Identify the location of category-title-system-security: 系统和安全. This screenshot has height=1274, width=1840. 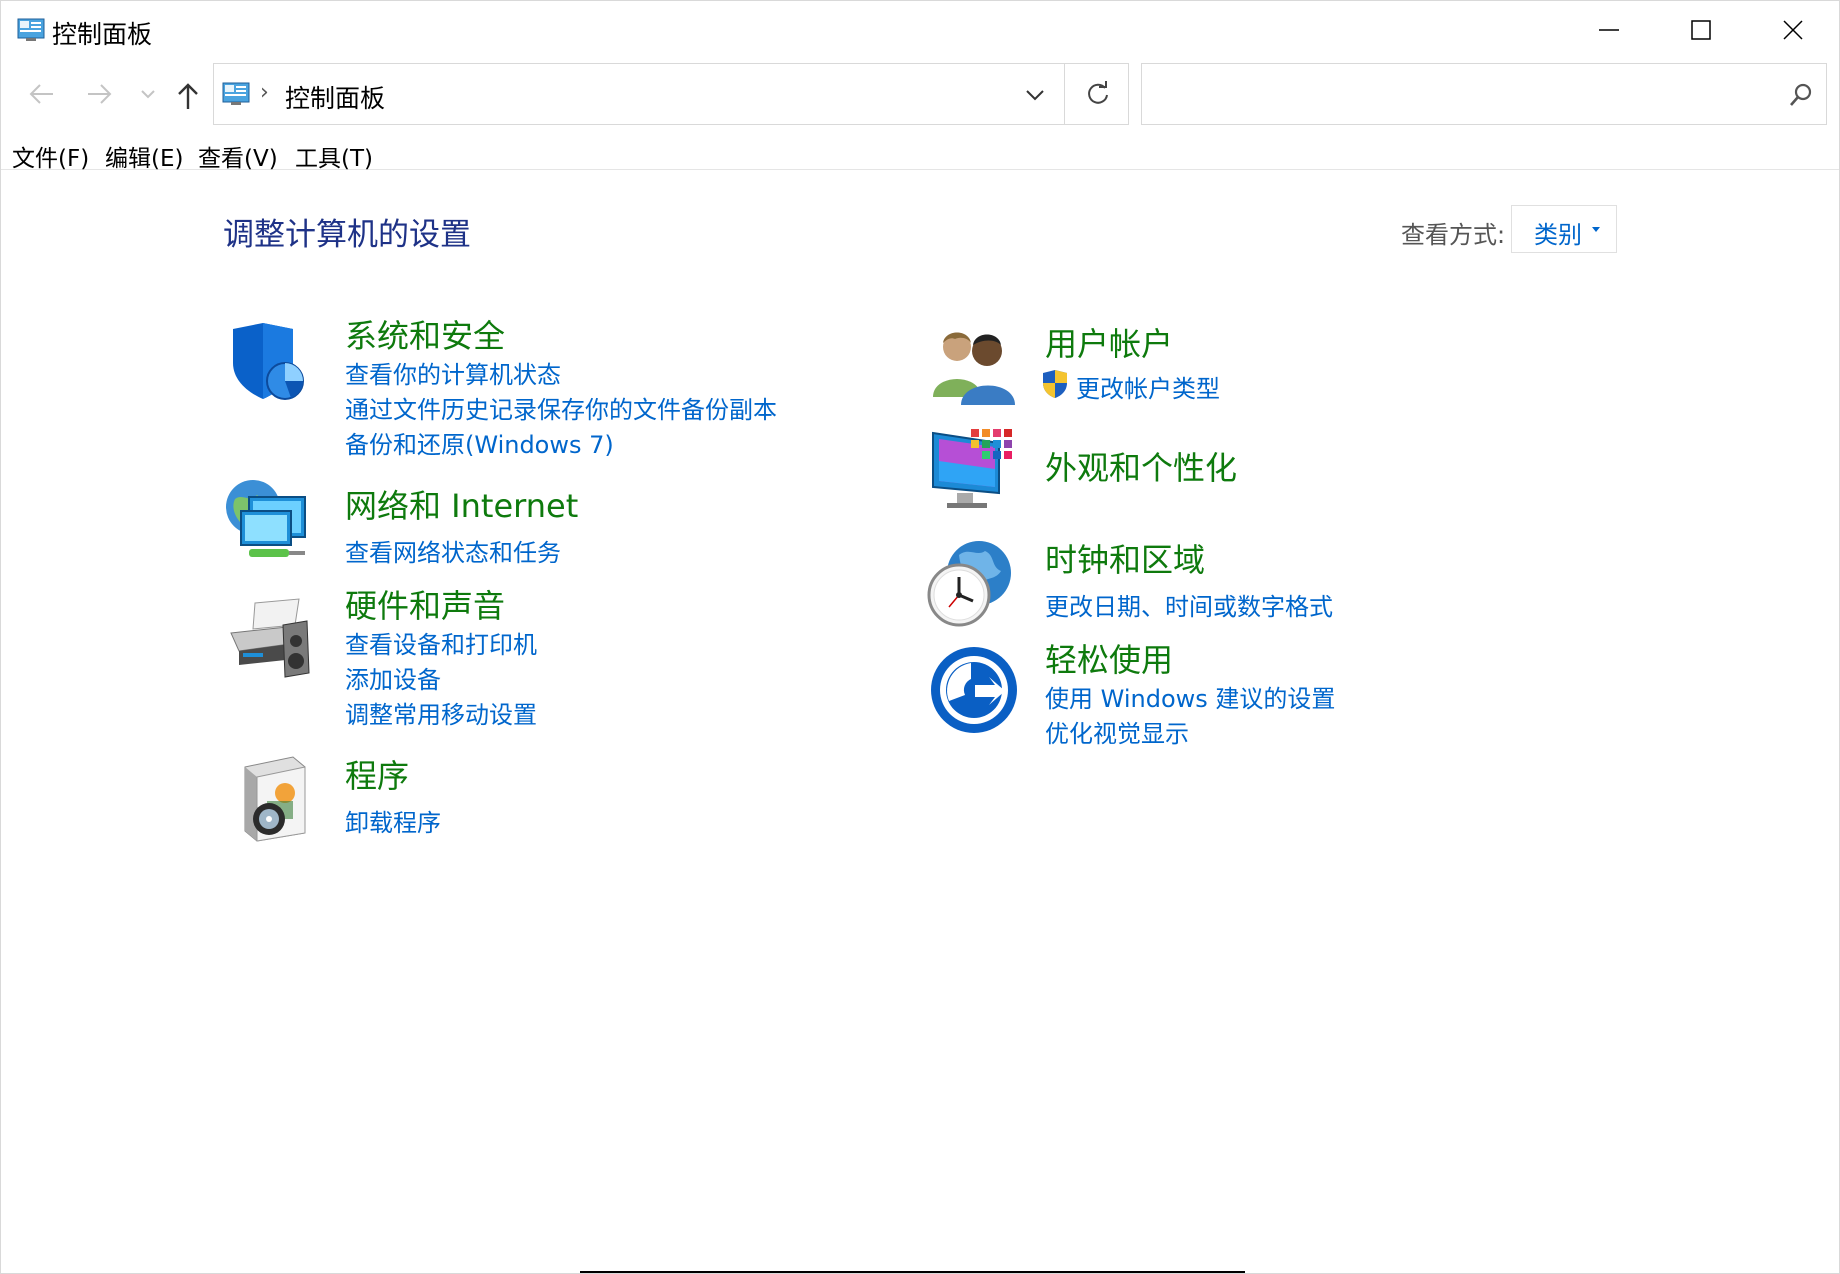
(425, 334).